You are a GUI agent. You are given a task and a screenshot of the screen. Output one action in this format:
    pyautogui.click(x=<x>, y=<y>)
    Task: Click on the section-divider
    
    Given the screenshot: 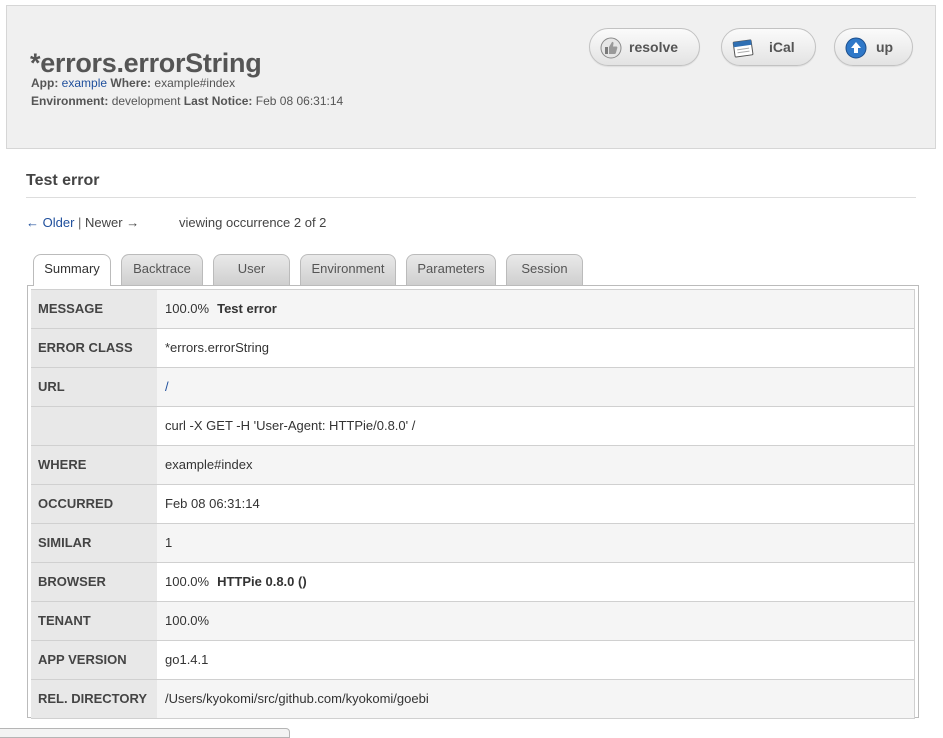 What is the action you would take?
    pyautogui.click(x=471, y=197)
    